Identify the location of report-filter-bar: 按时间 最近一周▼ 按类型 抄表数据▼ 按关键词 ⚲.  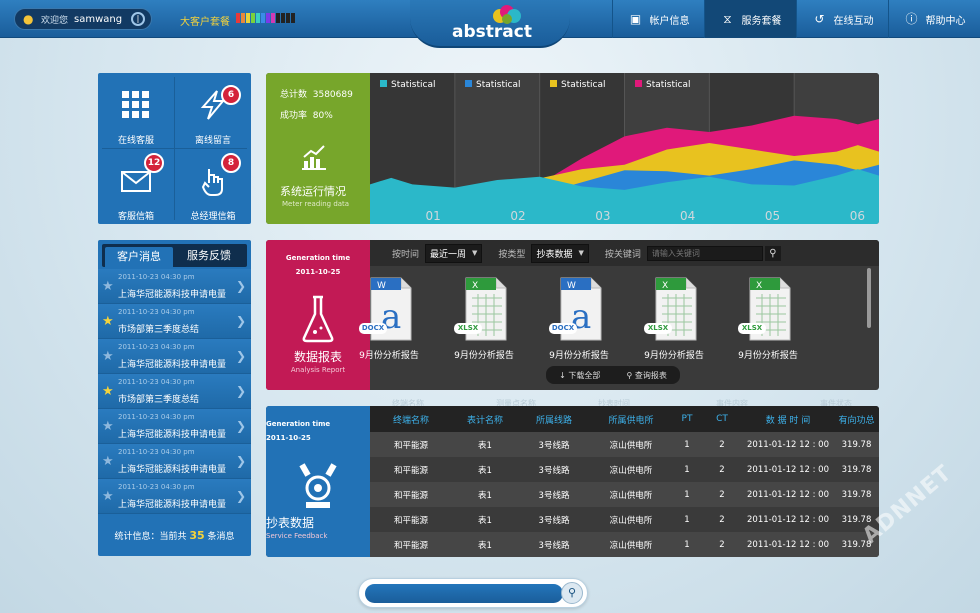
(624, 253).